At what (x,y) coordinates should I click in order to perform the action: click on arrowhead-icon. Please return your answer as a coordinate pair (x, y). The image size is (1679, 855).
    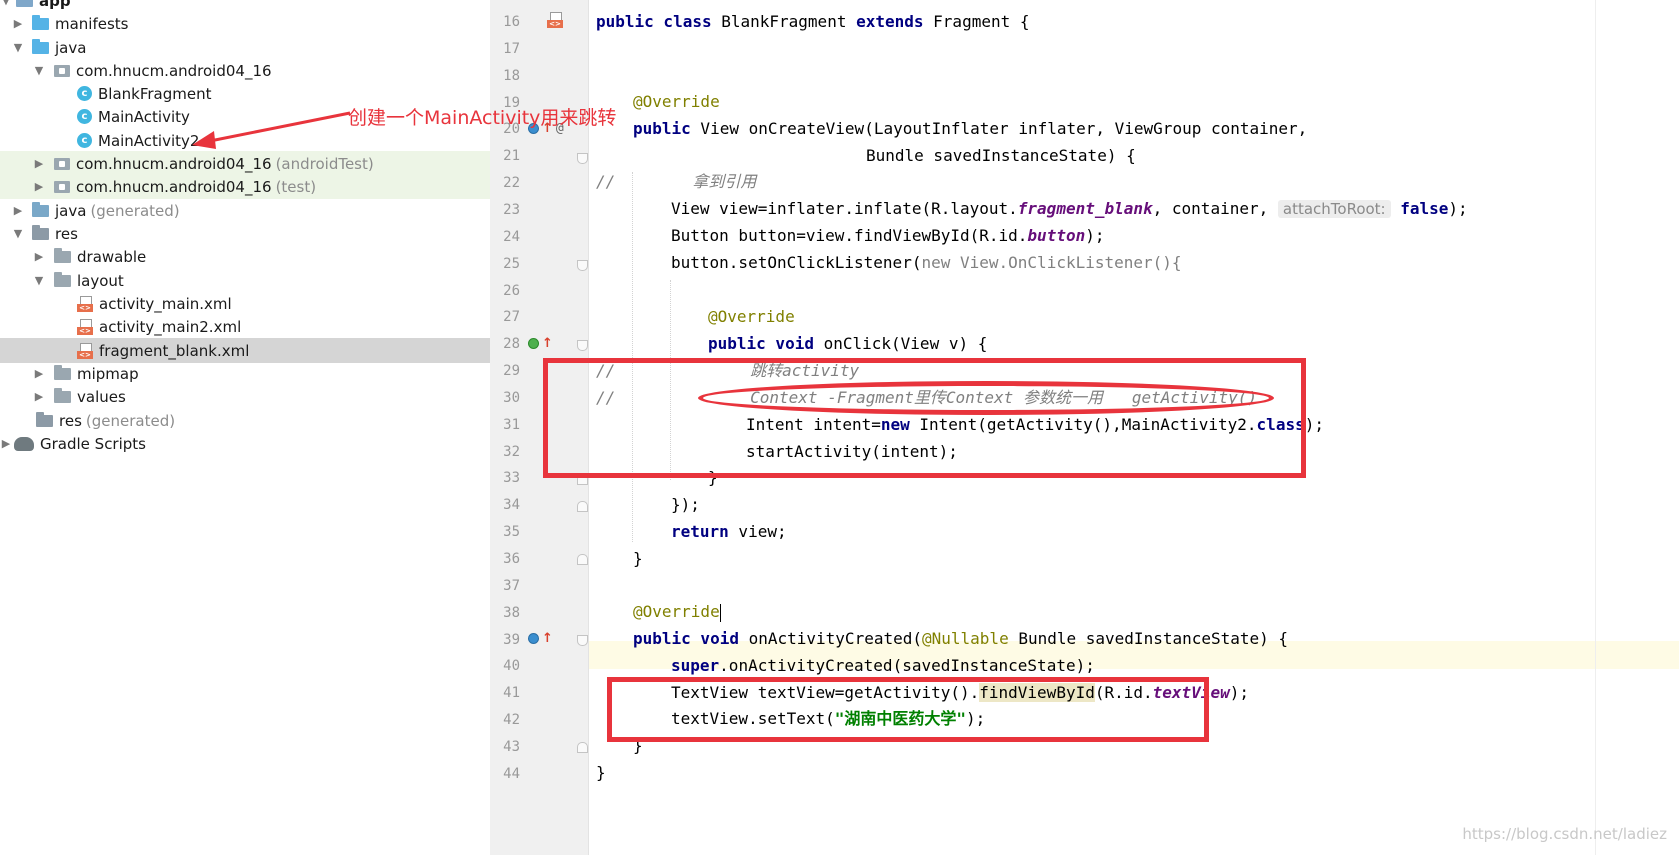
    Looking at the image, I should click on (204, 140).